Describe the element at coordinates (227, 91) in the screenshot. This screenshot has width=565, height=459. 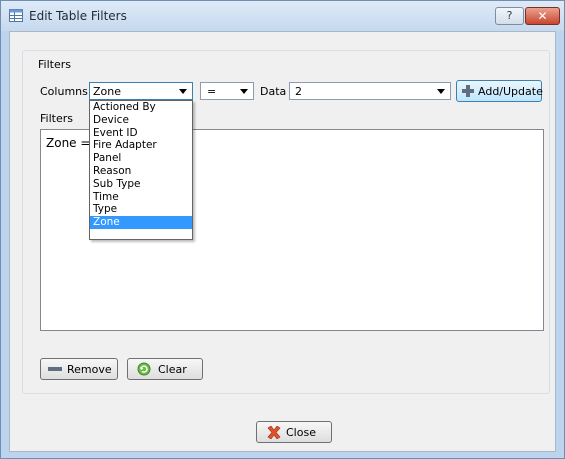
I see `operator-select: =` at that location.